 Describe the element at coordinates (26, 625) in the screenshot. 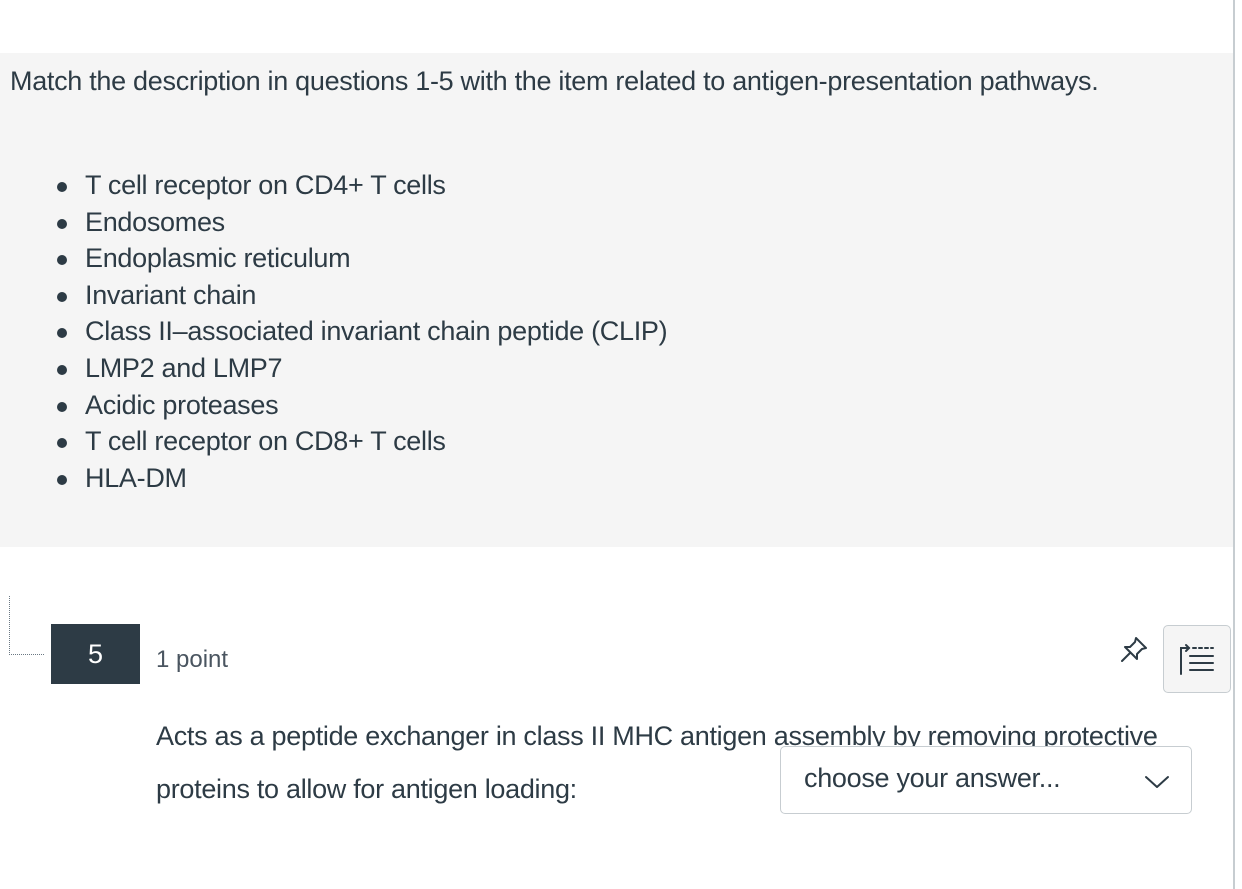

I see `stimulus-link-marker` at that location.